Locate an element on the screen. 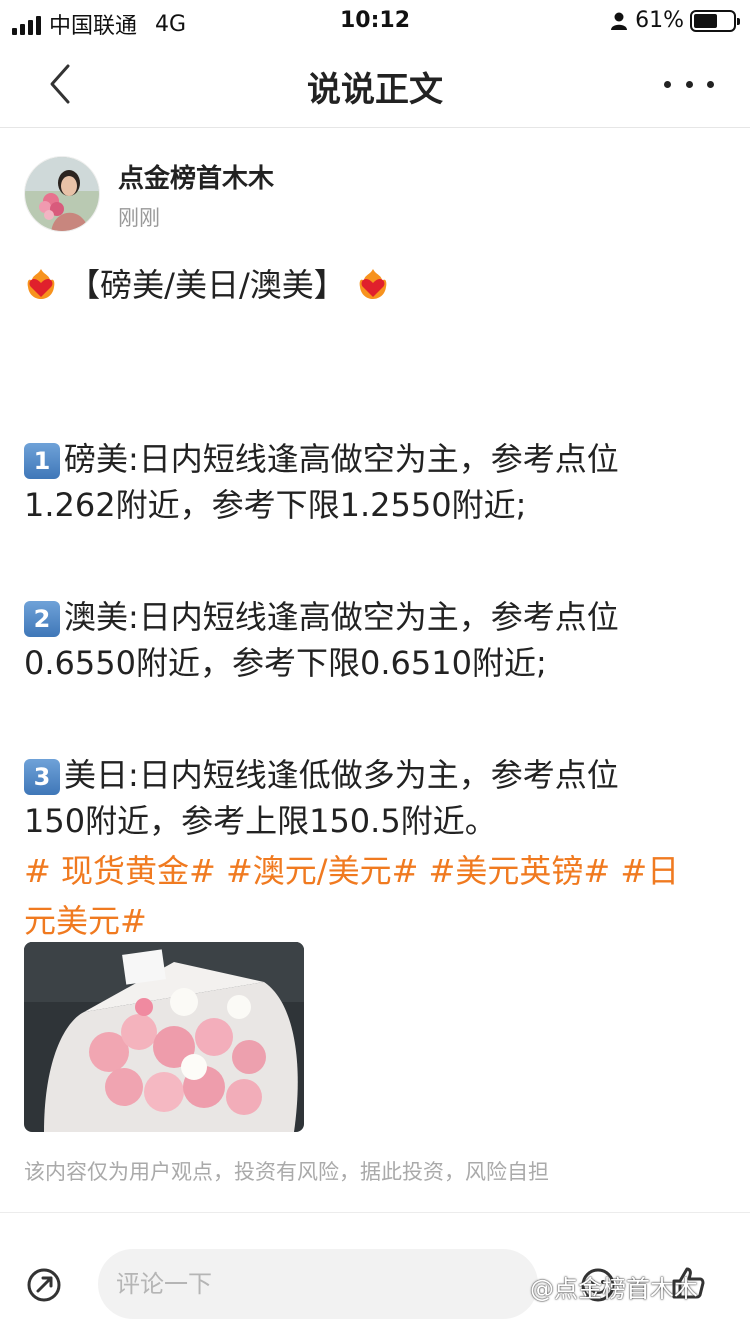  risk-disclaimer: 该内容仅为用户观点，投资有风险，据此投资，风险自担 is located at coordinates (286, 1172).